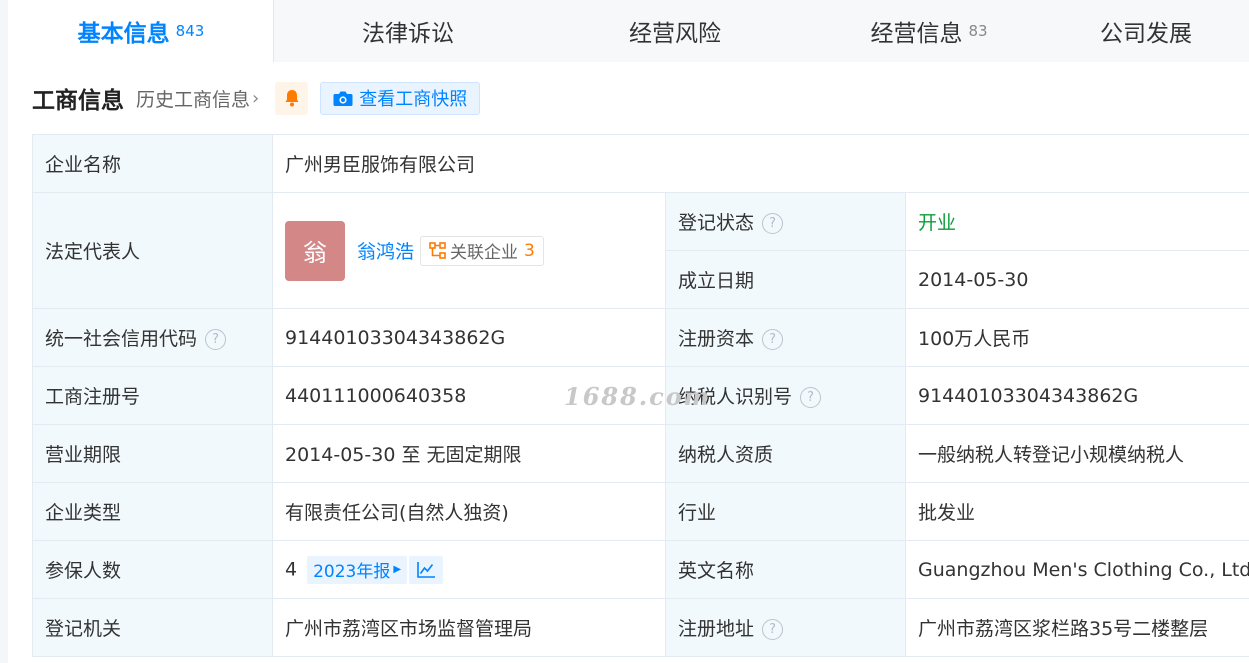  I want to click on founded-value: 2014-05-30, so click(1077, 279).